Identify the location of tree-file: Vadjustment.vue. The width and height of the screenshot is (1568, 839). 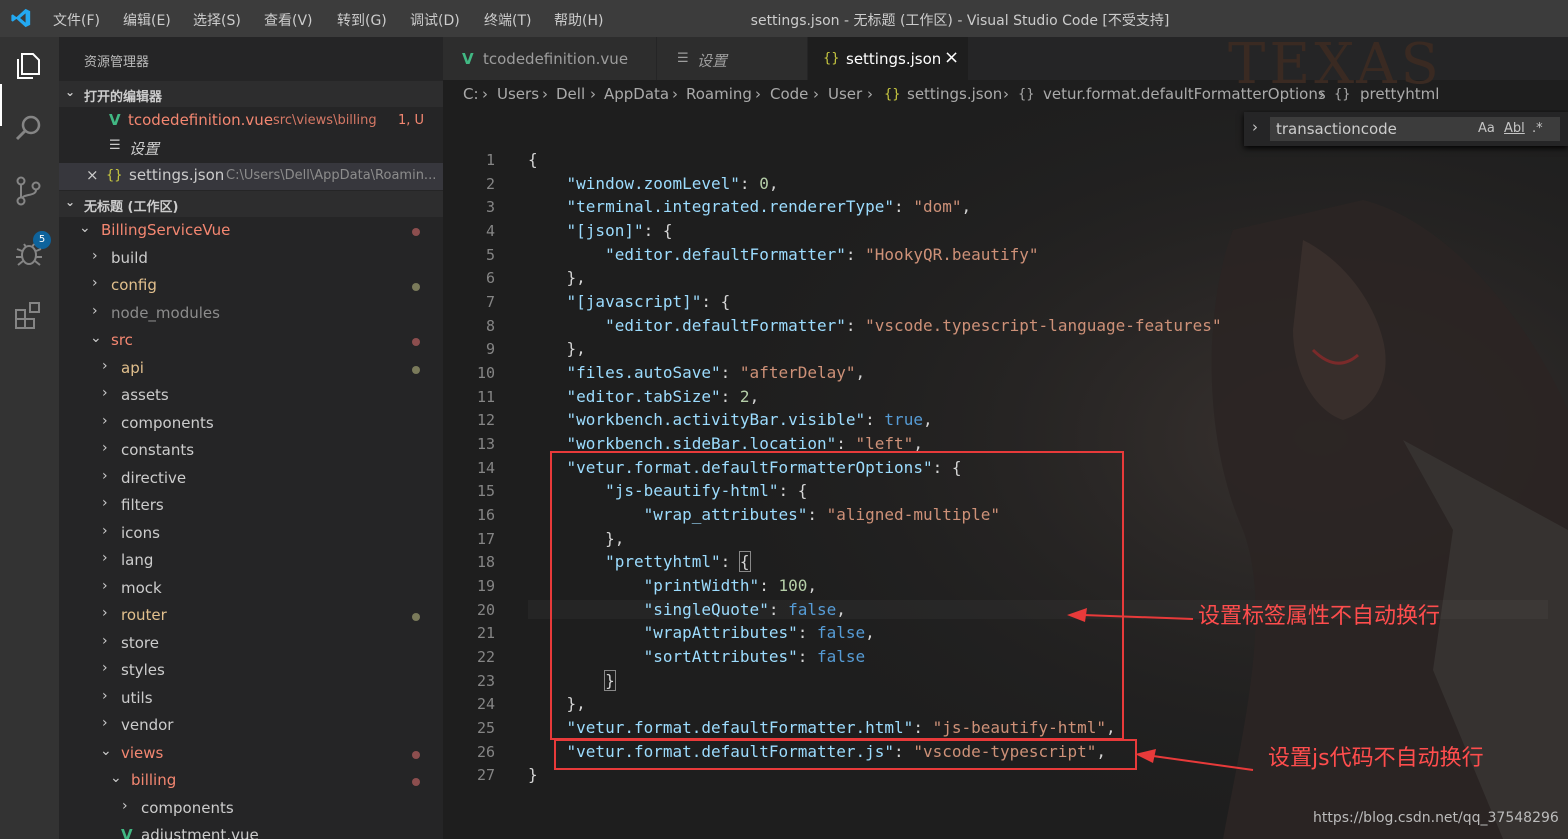
(251, 831).